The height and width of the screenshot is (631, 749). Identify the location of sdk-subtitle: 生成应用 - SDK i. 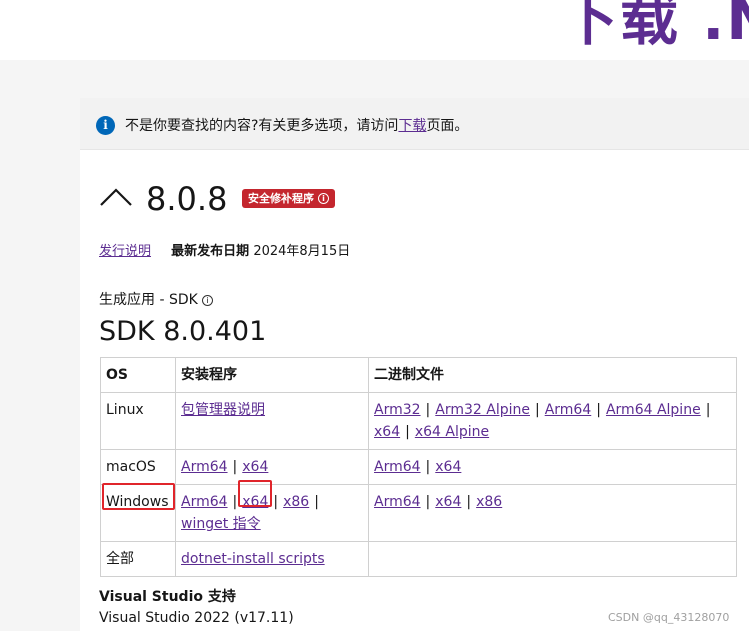
(156, 299).